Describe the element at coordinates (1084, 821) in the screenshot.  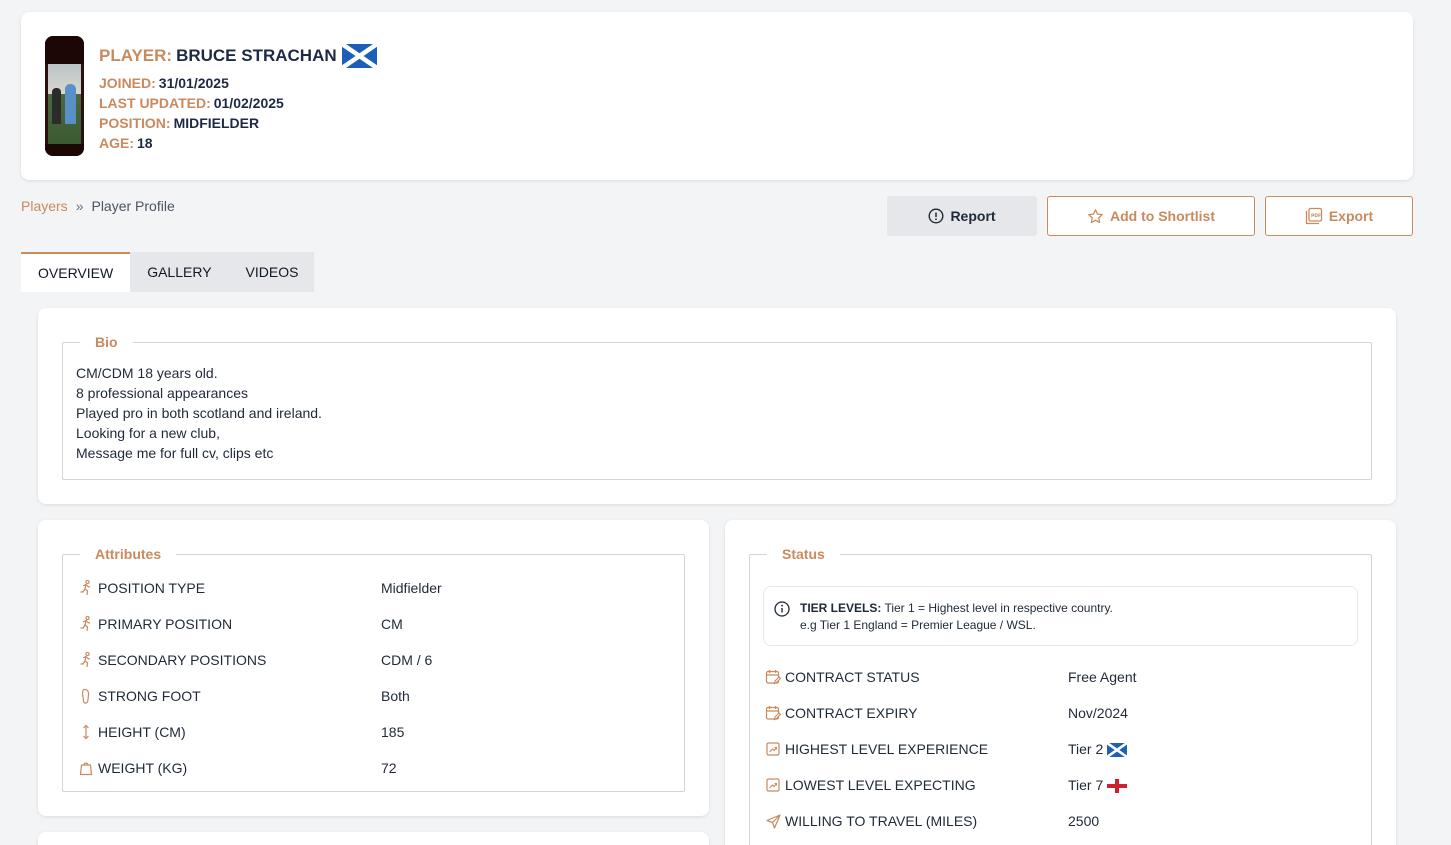
I see `status-value: 2500` at that location.